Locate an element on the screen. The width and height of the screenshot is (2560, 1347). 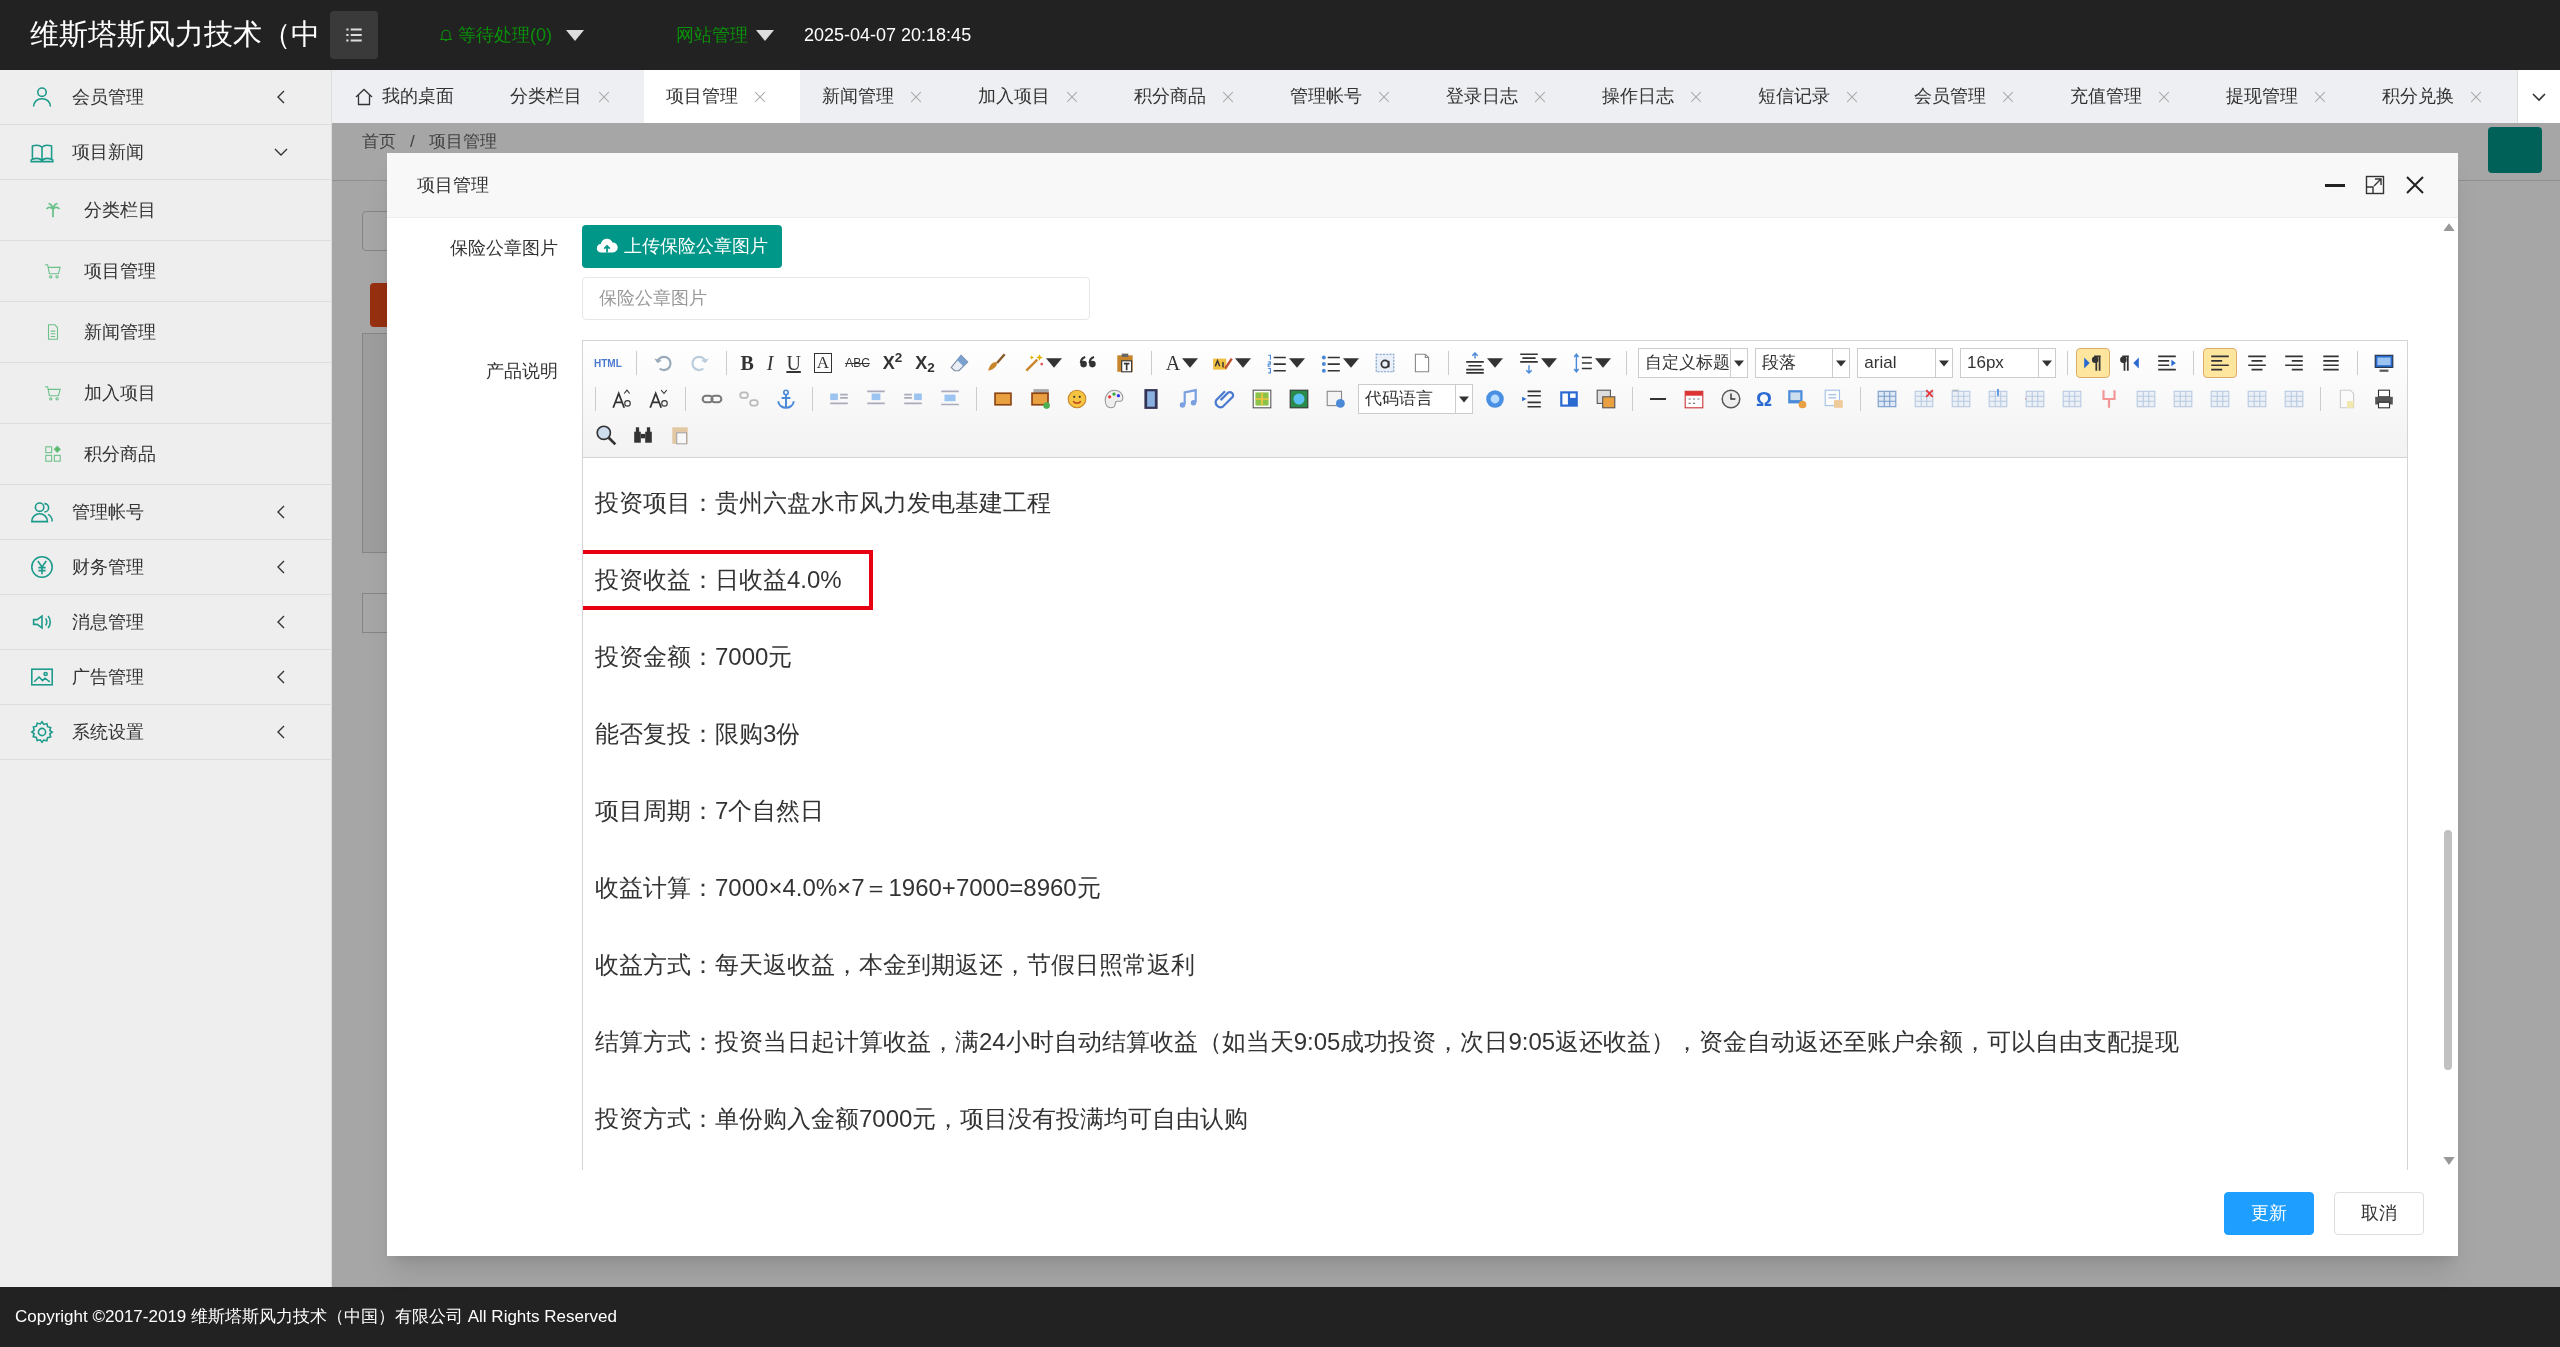
tab: 短信记录 is located at coordinates (1814, 96).